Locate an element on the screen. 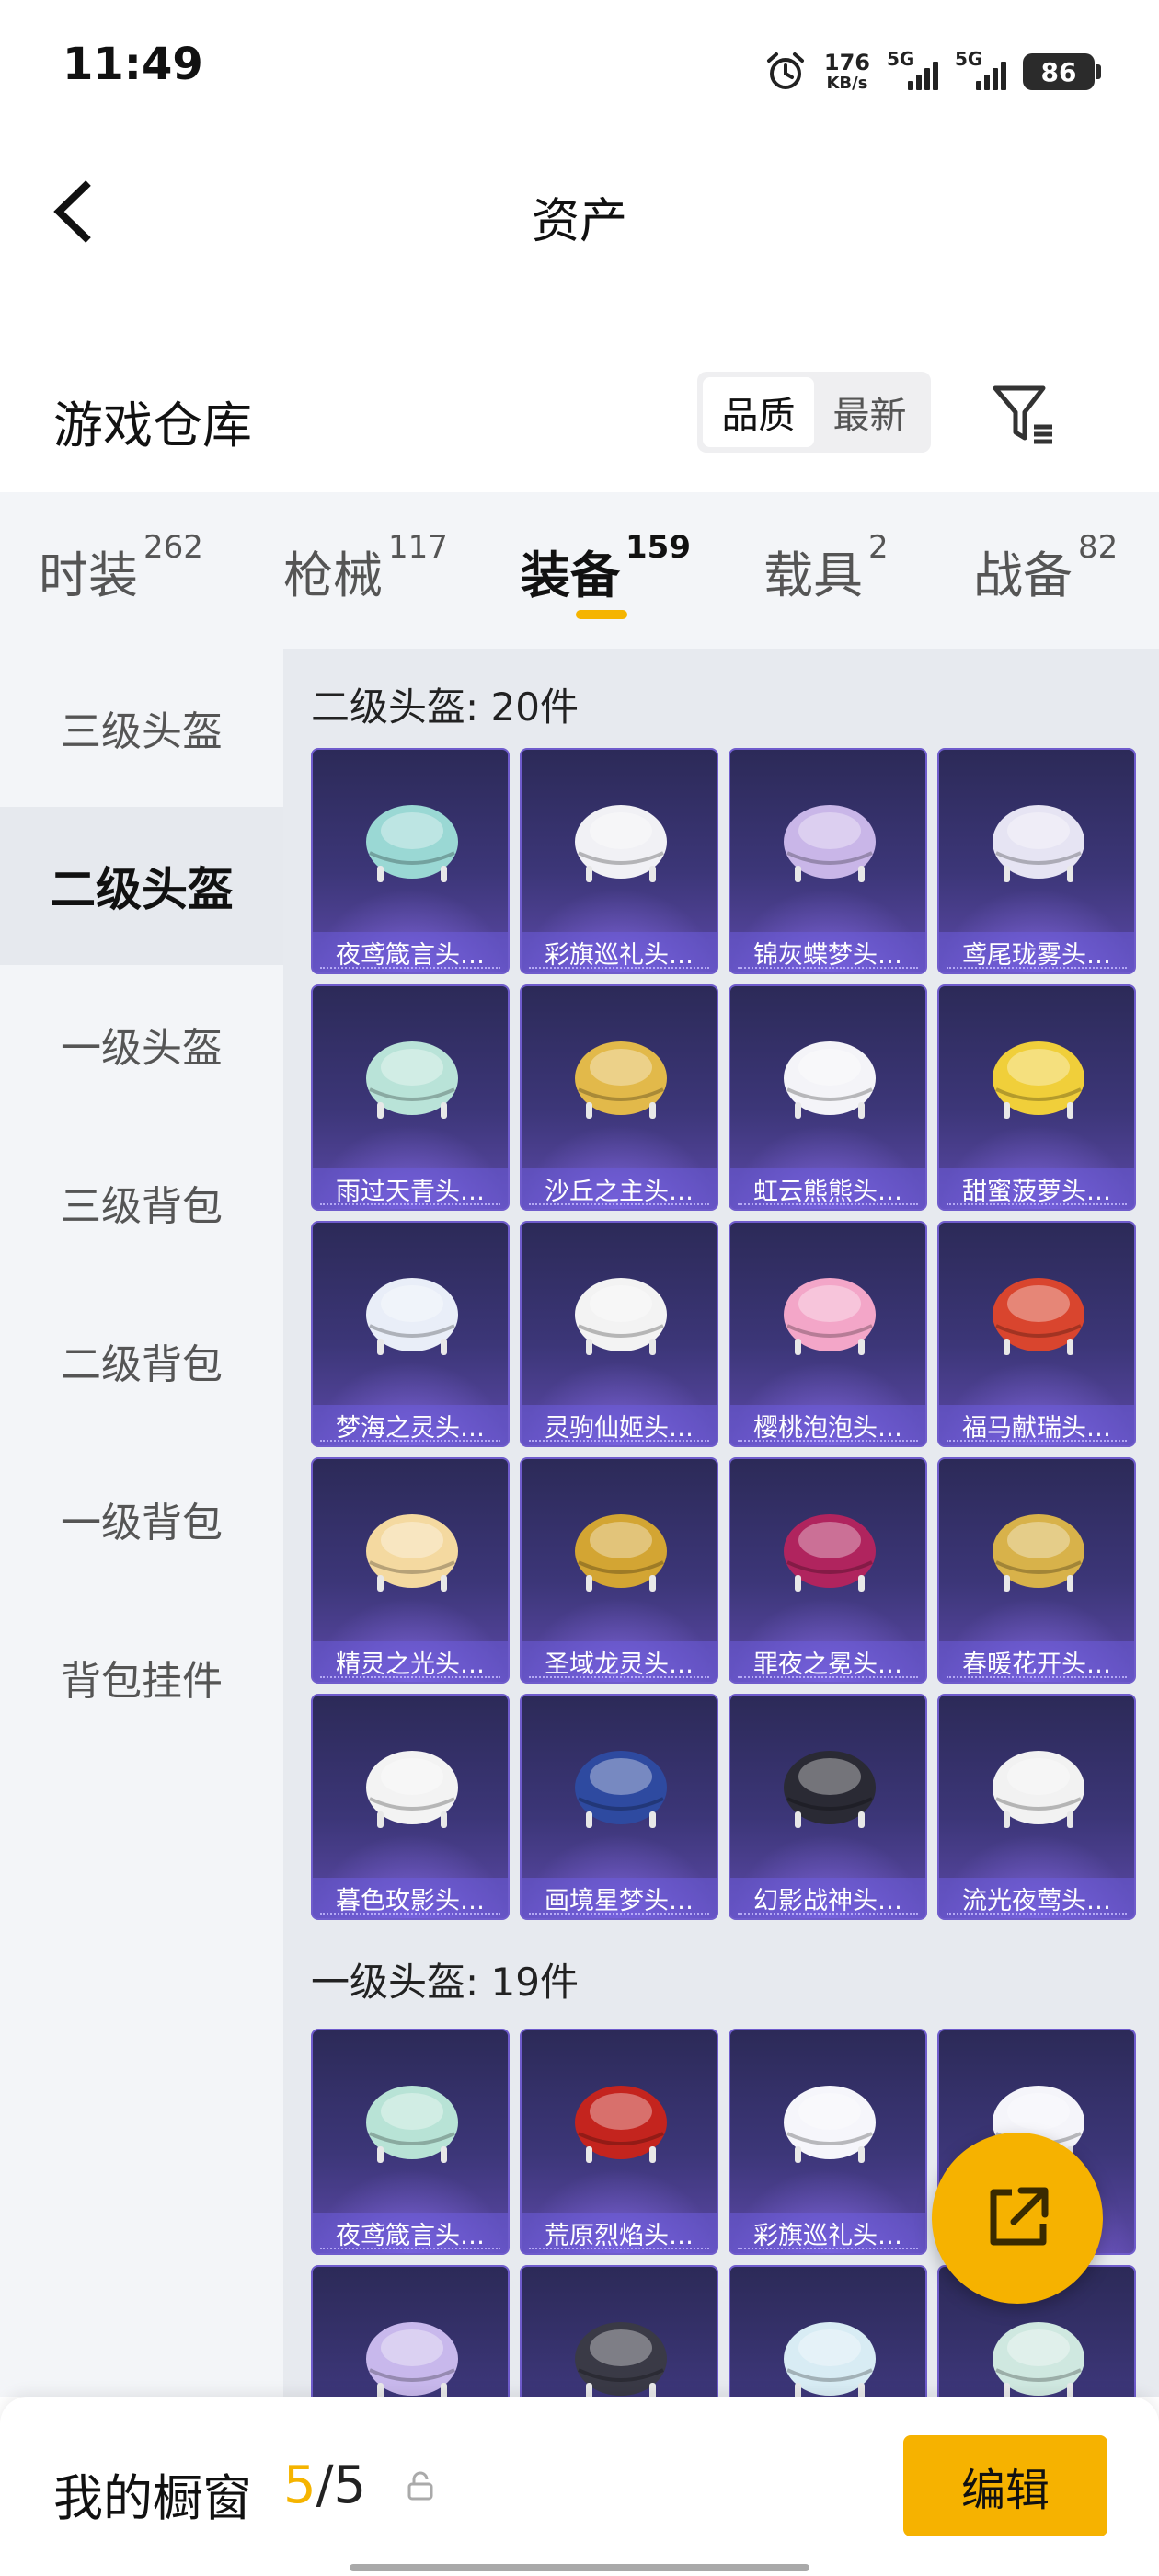  showcase-count-total: 5 is located at coordinates (350, 2485).